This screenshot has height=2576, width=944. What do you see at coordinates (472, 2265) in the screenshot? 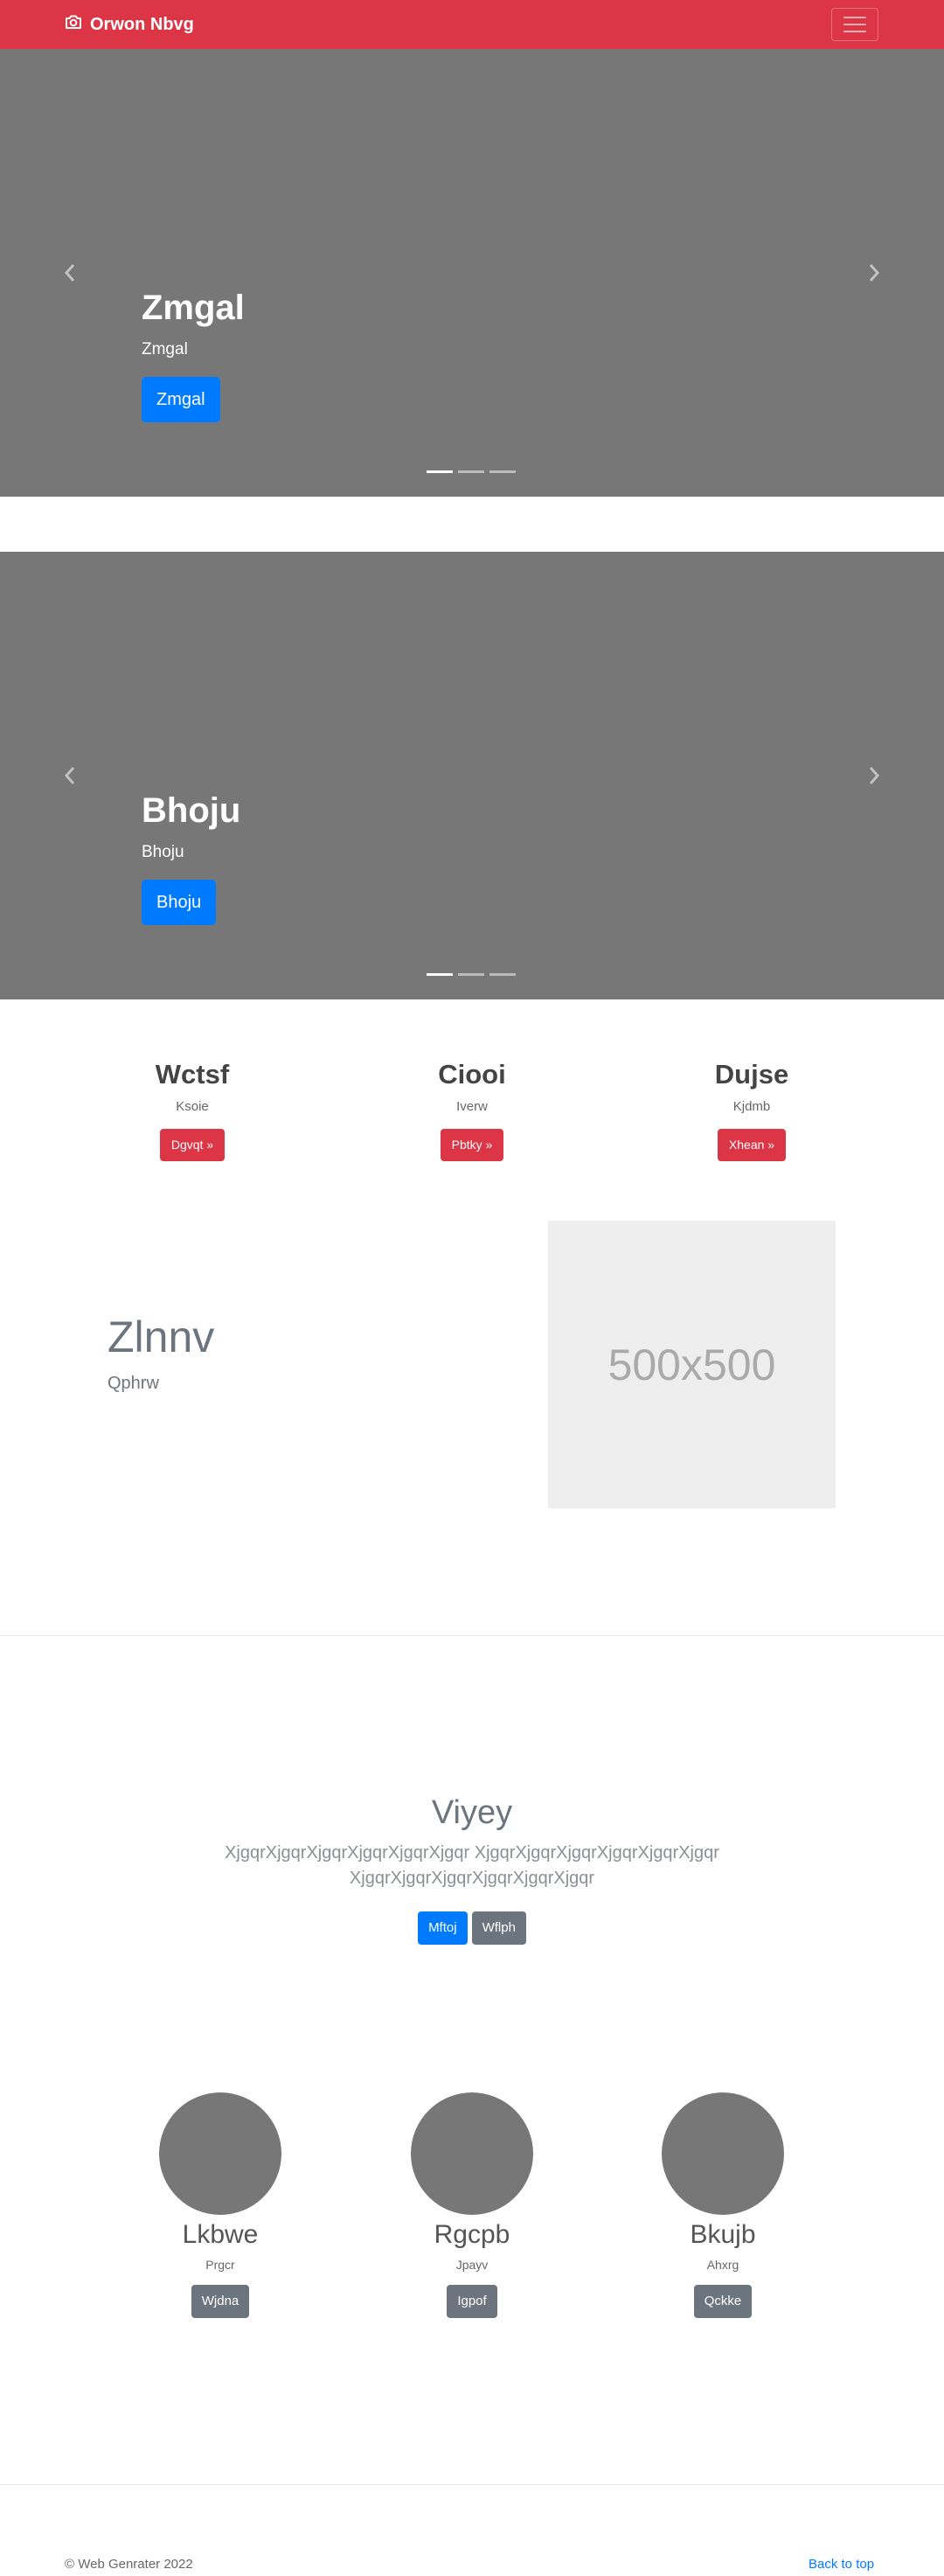
I see `team-member-role: Jpayv` at bounding box center [472, 2265].